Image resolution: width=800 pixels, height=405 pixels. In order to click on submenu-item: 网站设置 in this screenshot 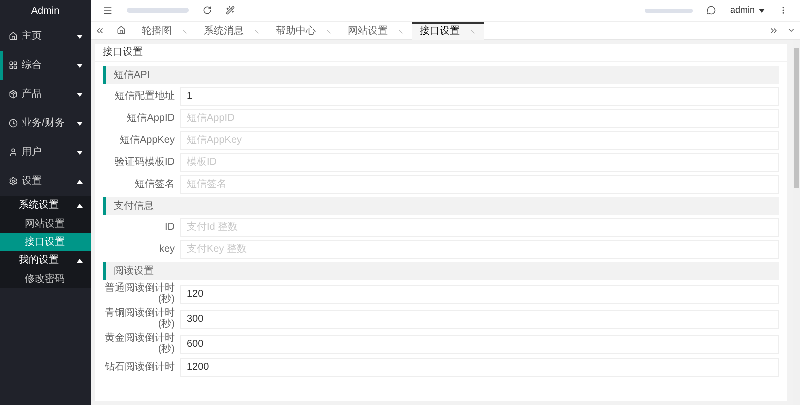, I will do `click(45, 224)`.